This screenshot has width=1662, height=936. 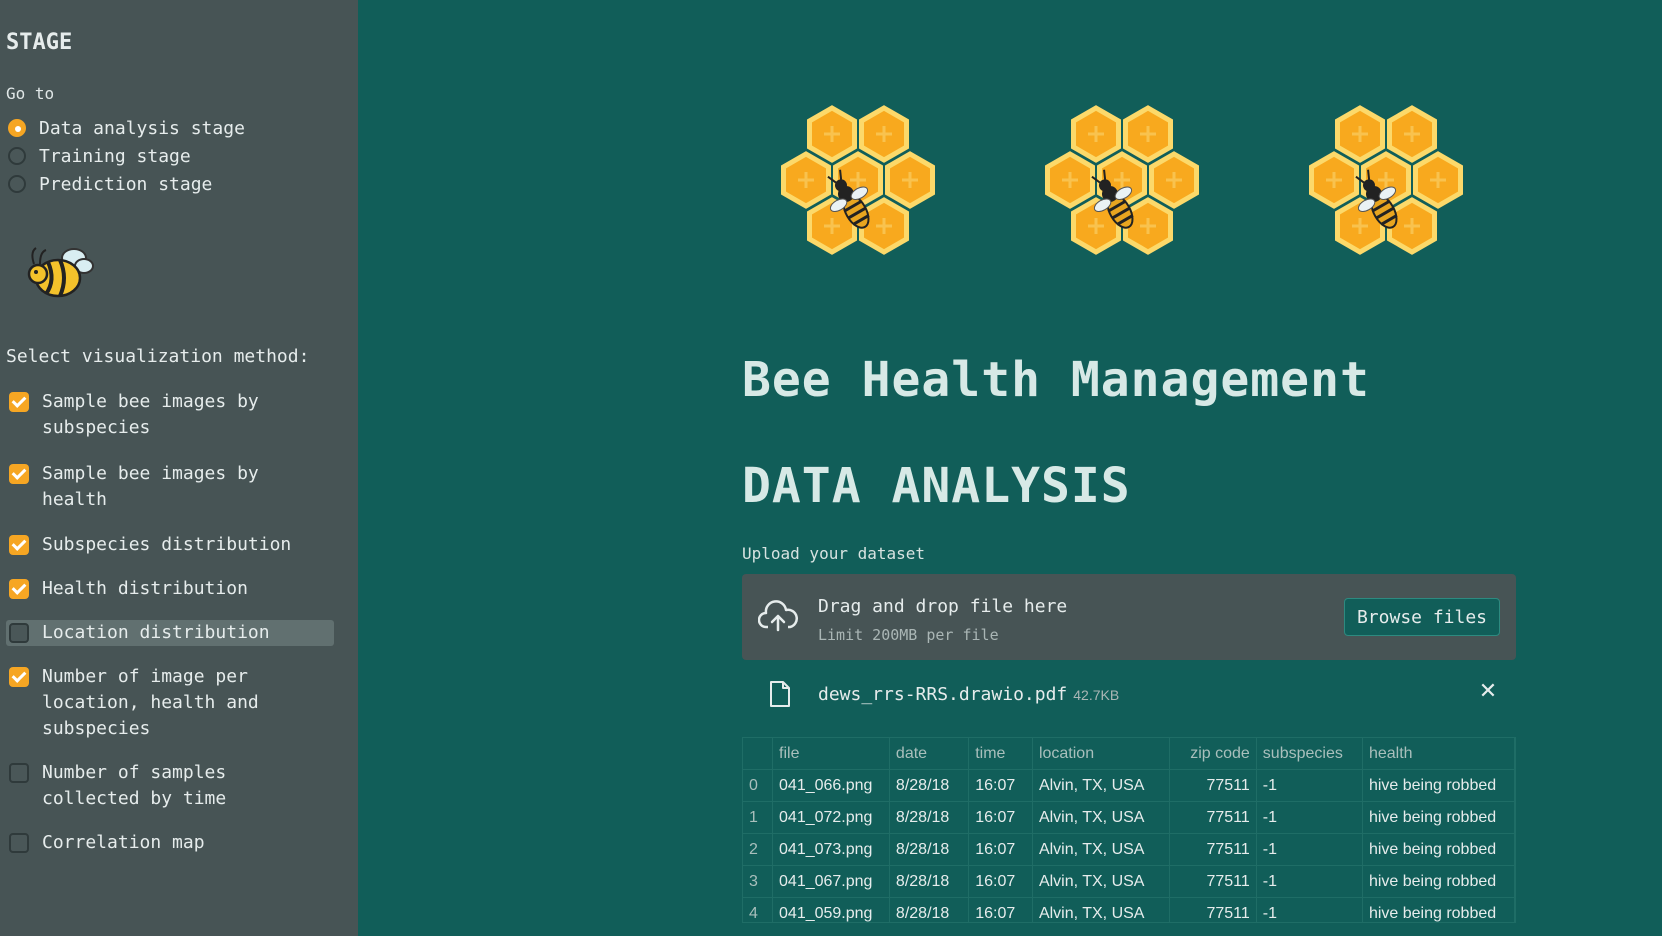 What do you see at coordinates (936, 486) in the screenshot?
I see `section-title: DATA ANALYSIS` at bounding box center [936, 486].